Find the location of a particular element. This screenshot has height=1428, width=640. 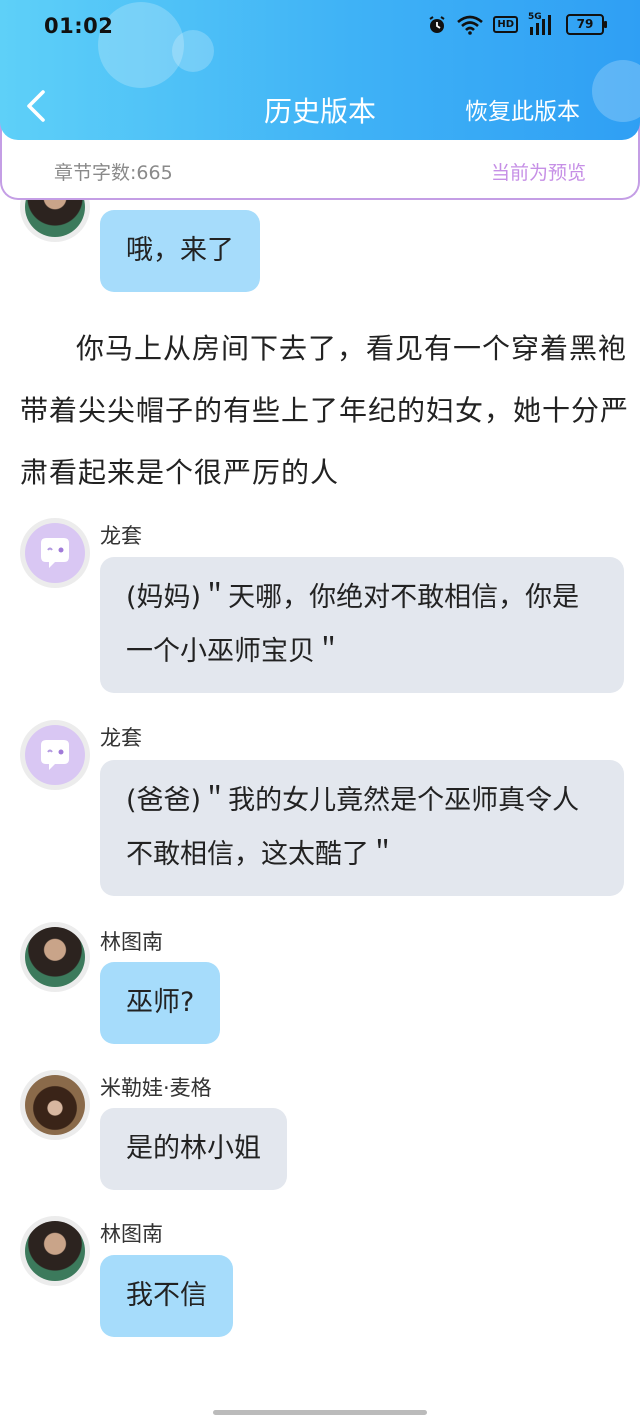

message-bubble: (爸爸)＂我的女儿竟然是个巫师真令人不敢相信，这太酷了＂ is located at coordinates (362, 828).